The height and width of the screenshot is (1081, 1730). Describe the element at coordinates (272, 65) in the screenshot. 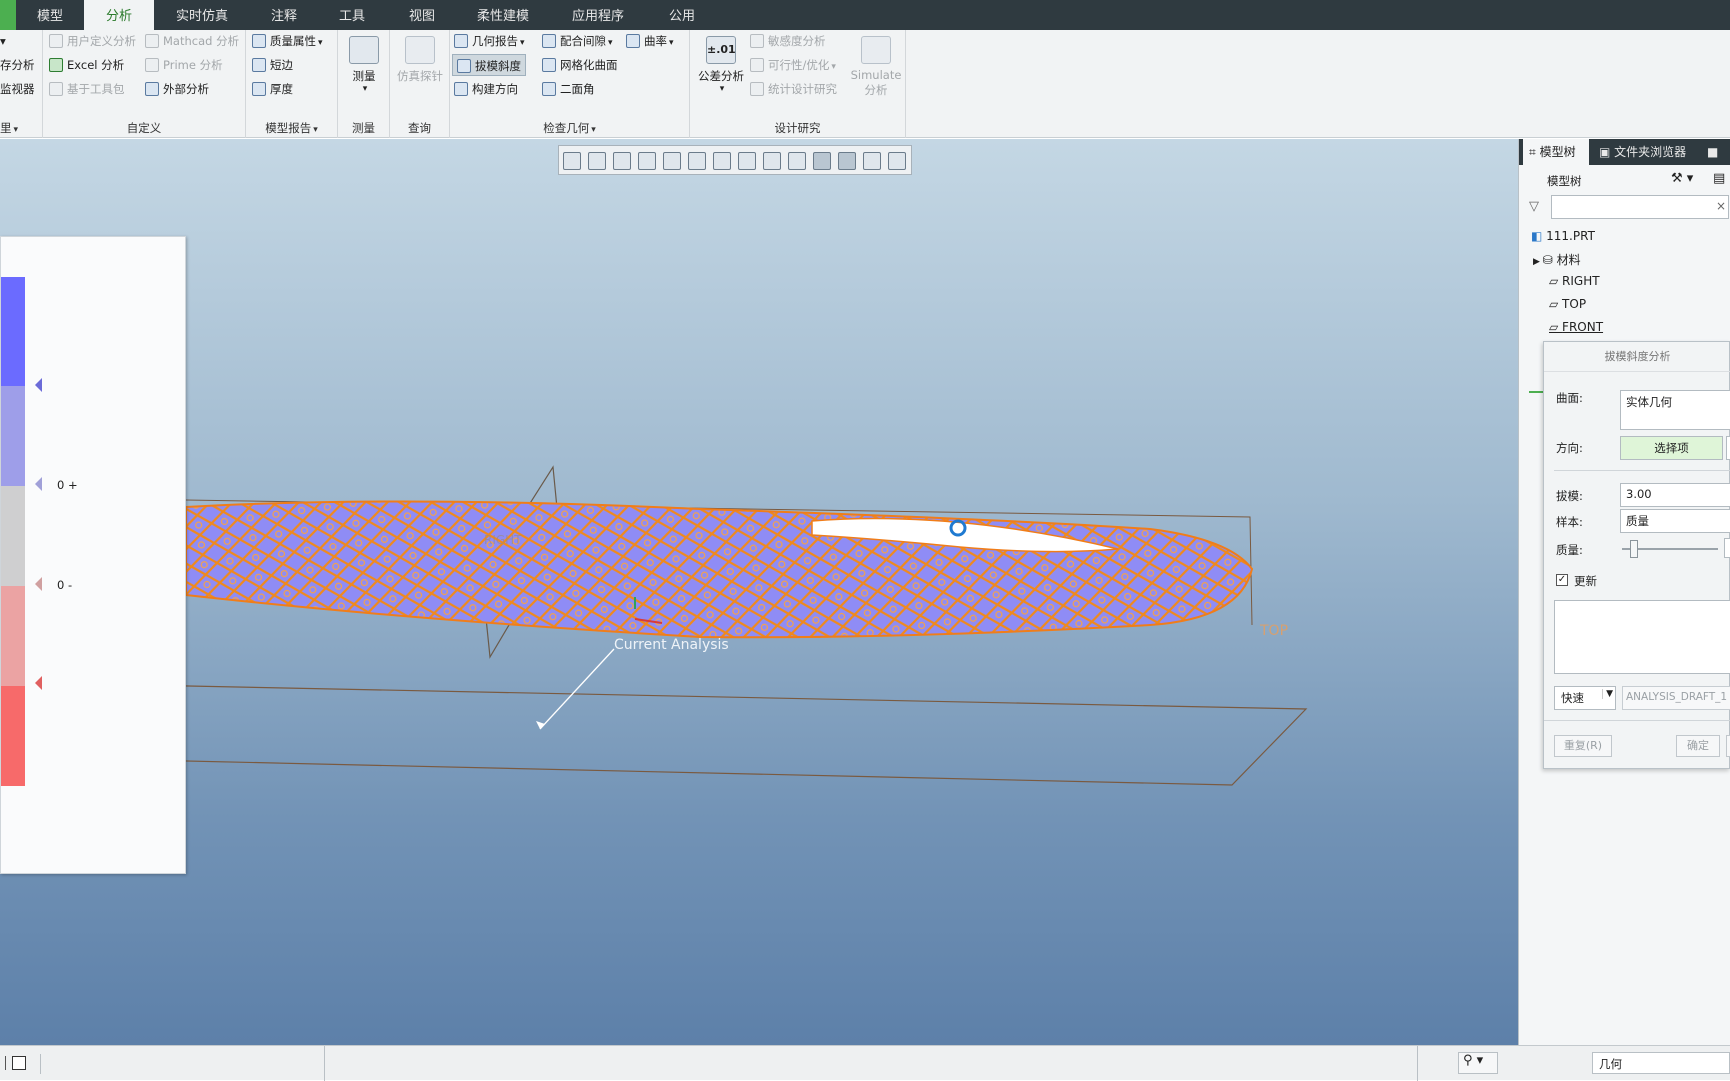

I see `short-edge-button: 短边` at that location.